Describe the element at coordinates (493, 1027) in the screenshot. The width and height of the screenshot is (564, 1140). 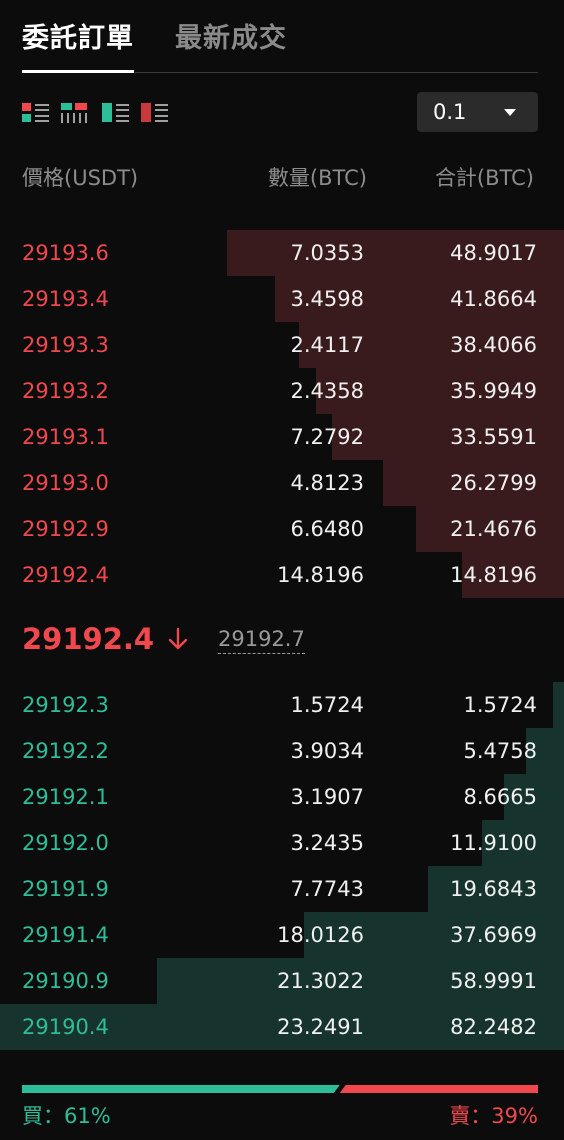
I see `bid-total: 82.2482` at that location.